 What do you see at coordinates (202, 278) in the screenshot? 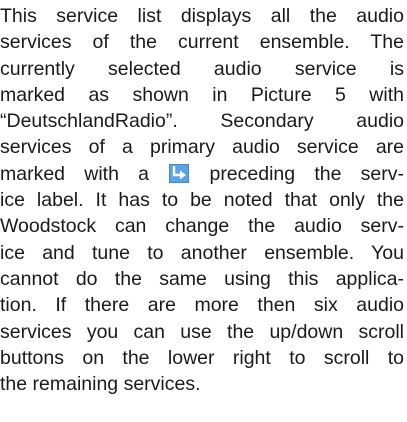
I see `text-line: cannot do the same using this applica-` at bounding box center [202, 278].